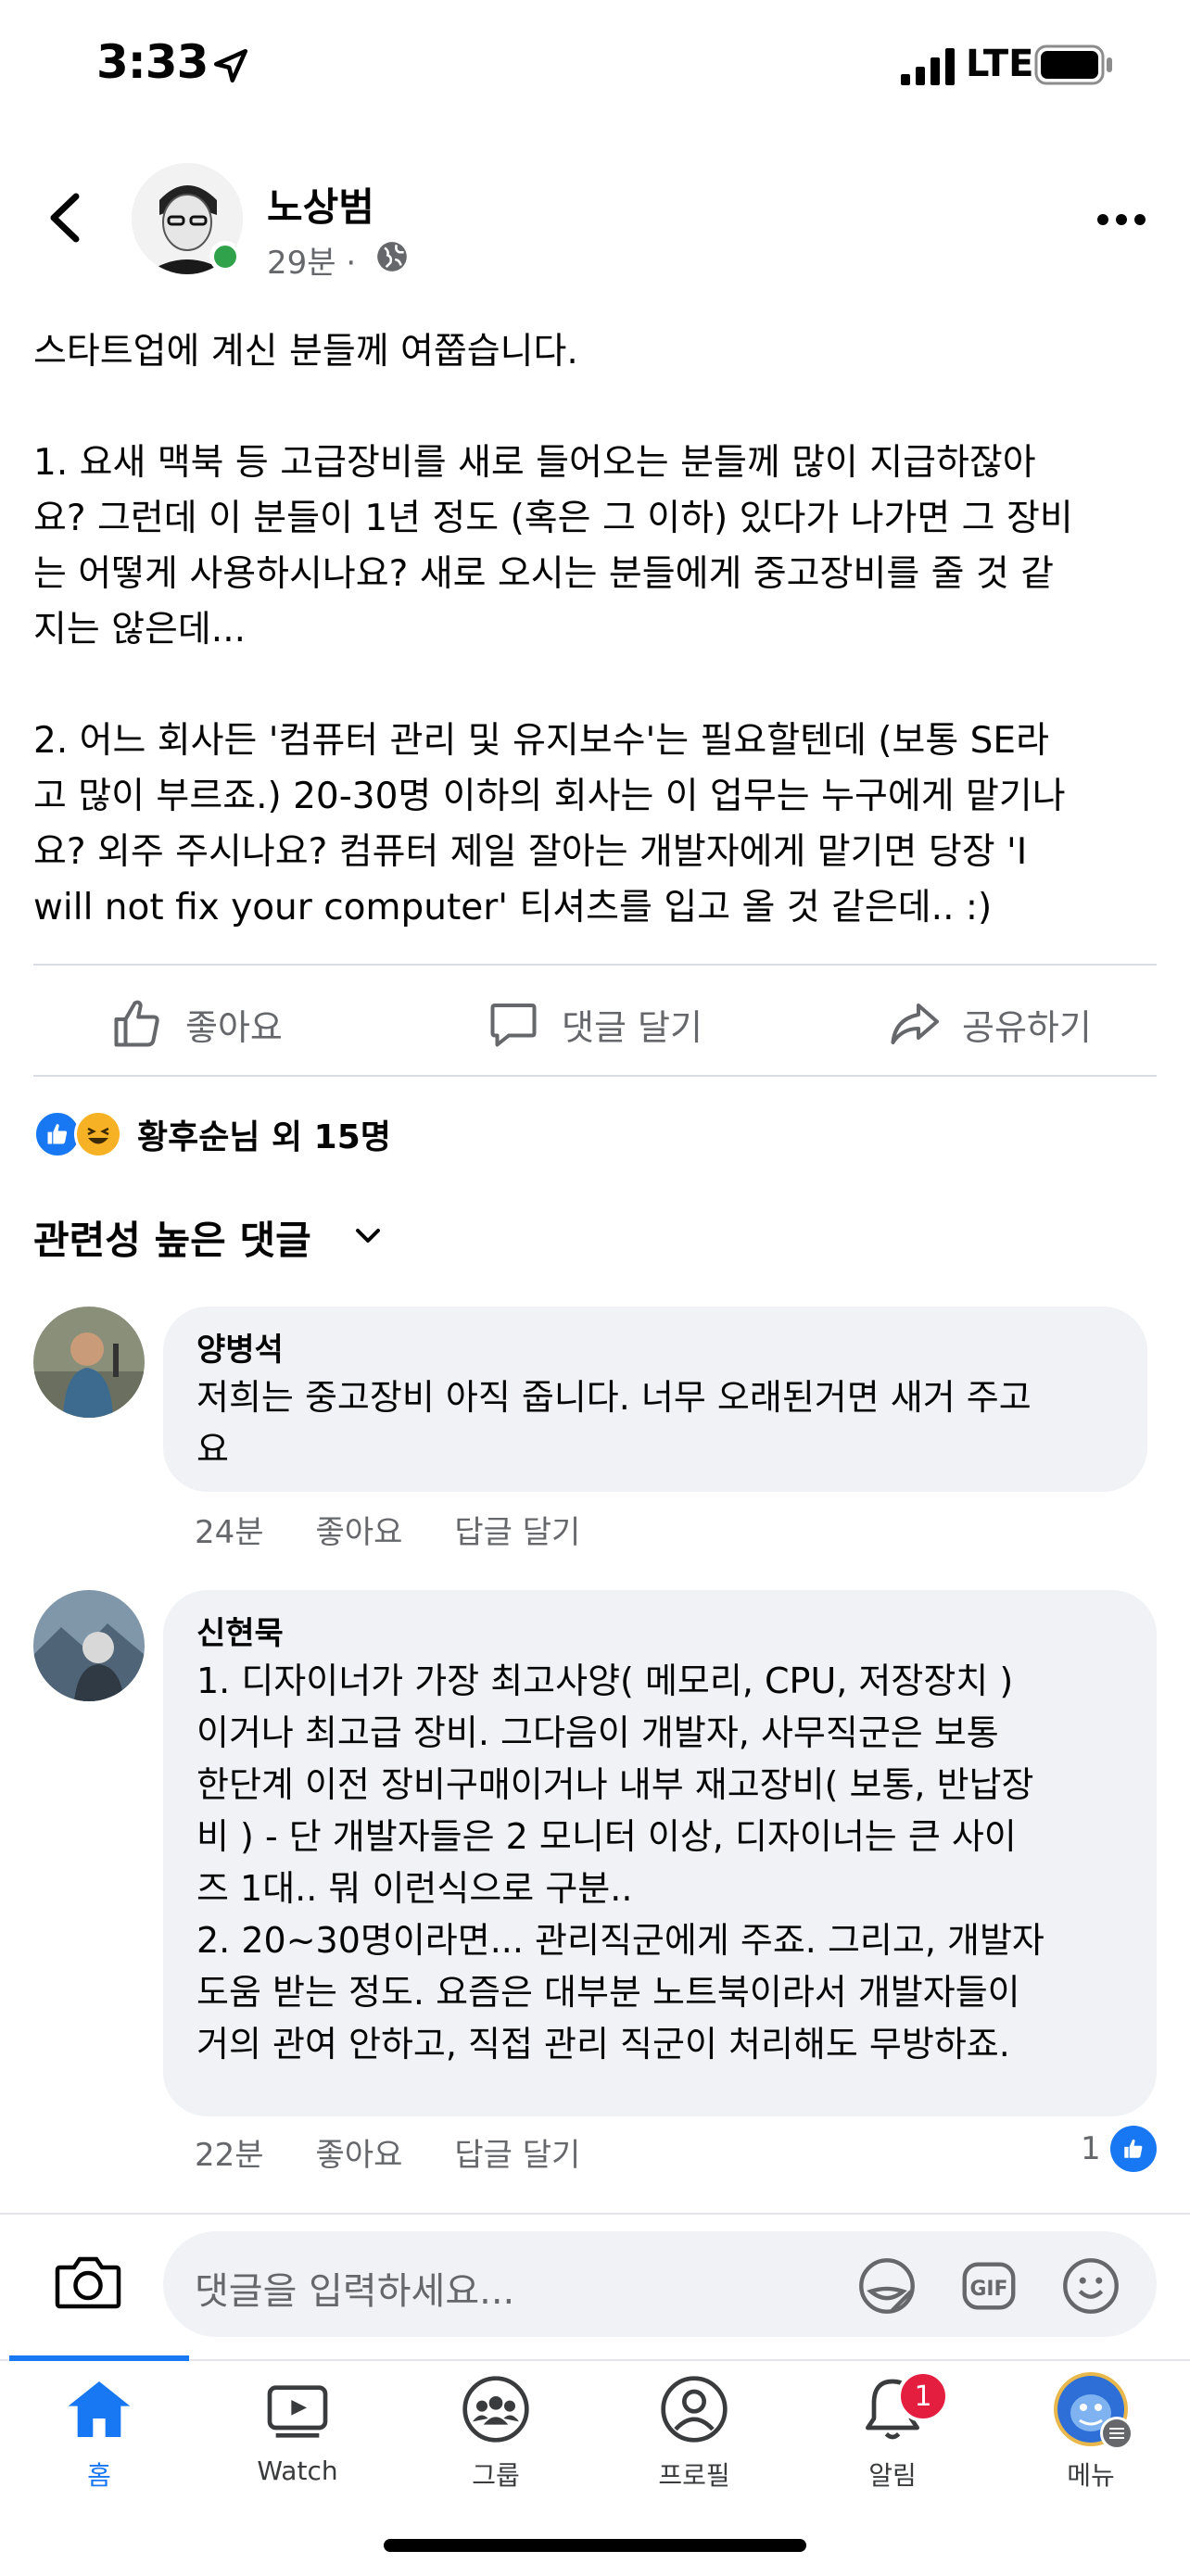  Describe the element at coordinates (694, 2446) in the screenshot. I see `tab-profile: 프로필` at that location.